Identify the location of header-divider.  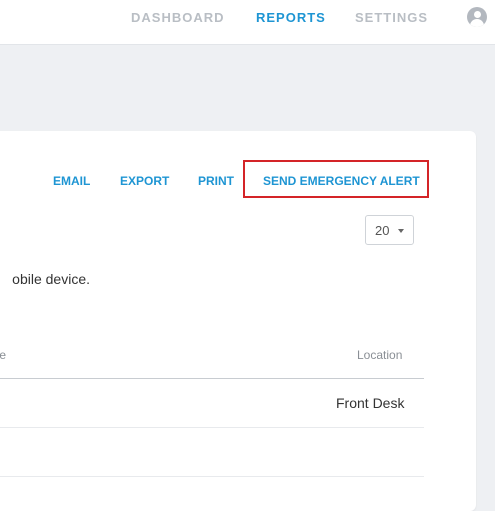
(212, 378).